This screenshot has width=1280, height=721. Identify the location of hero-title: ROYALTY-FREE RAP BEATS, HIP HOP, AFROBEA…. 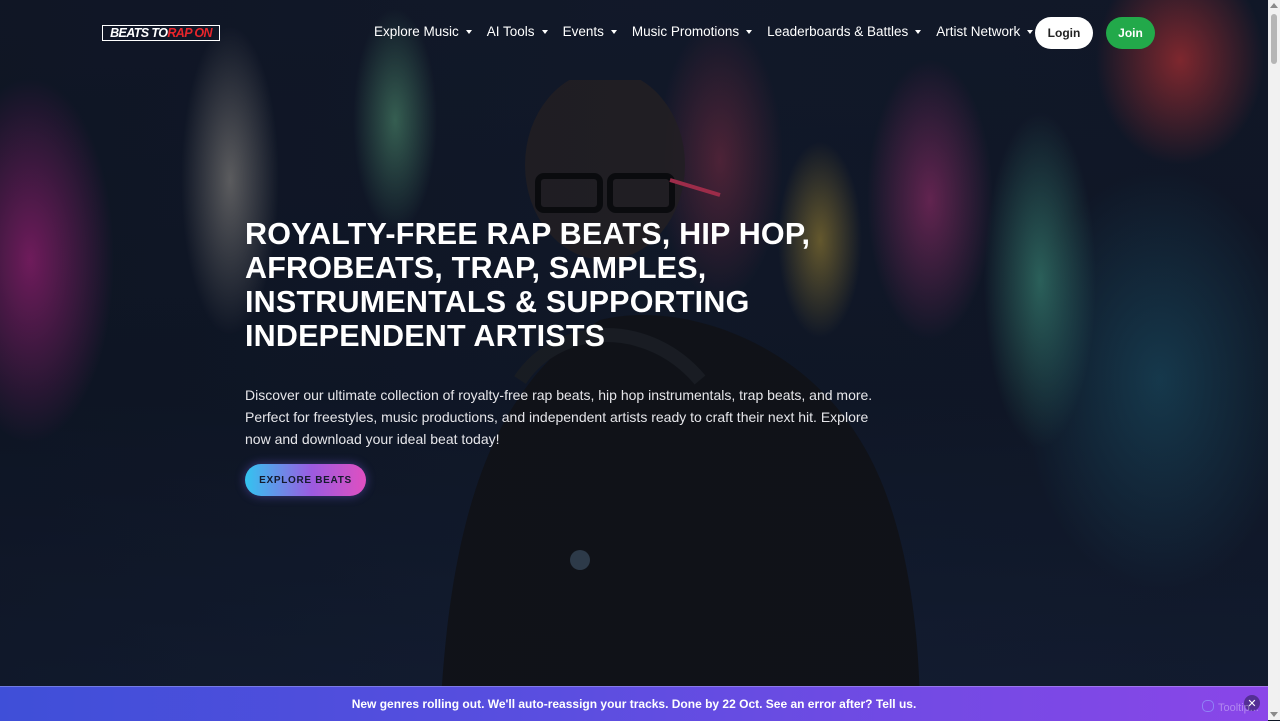
(528, 285).